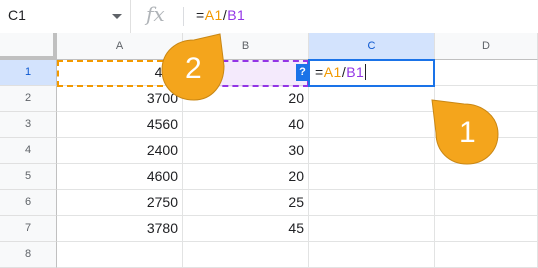  I want to click on row-header-6: 6, so click(28, 203).